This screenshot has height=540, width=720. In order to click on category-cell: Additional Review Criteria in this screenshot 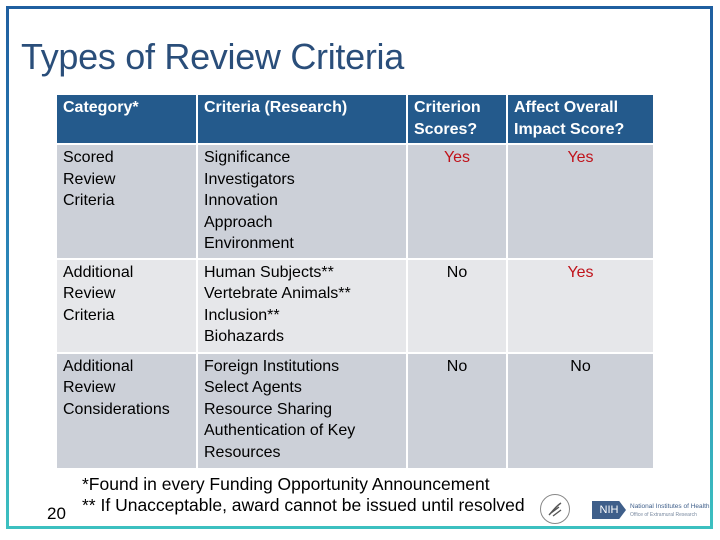, I will do `click(126, 305)`.